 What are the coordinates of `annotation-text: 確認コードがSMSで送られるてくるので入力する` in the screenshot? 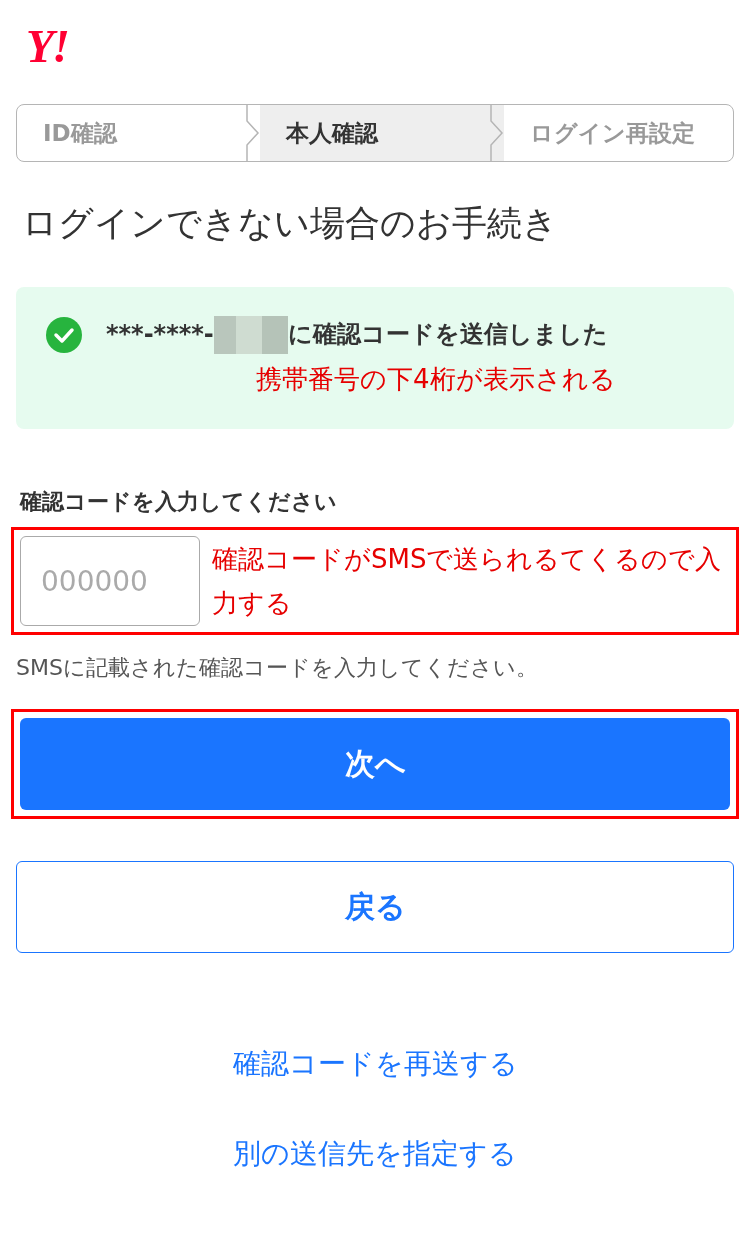 It's located at (467, 581).